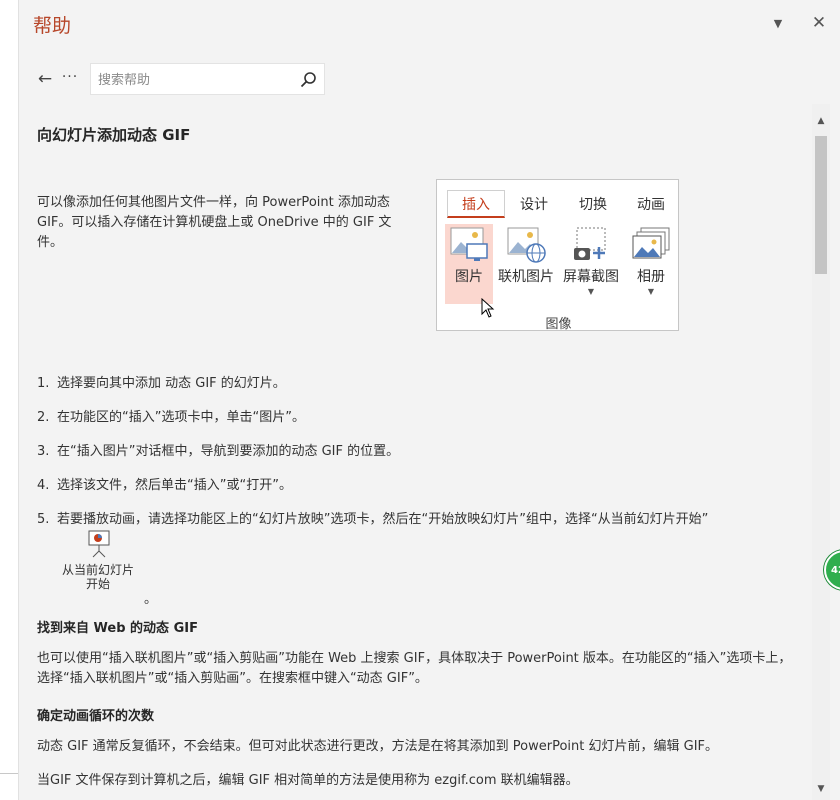  What do you see at coordinates (593, 204) in the screenshot?
I see `tab-transitions: 切换` at bounding box center [593, 204].